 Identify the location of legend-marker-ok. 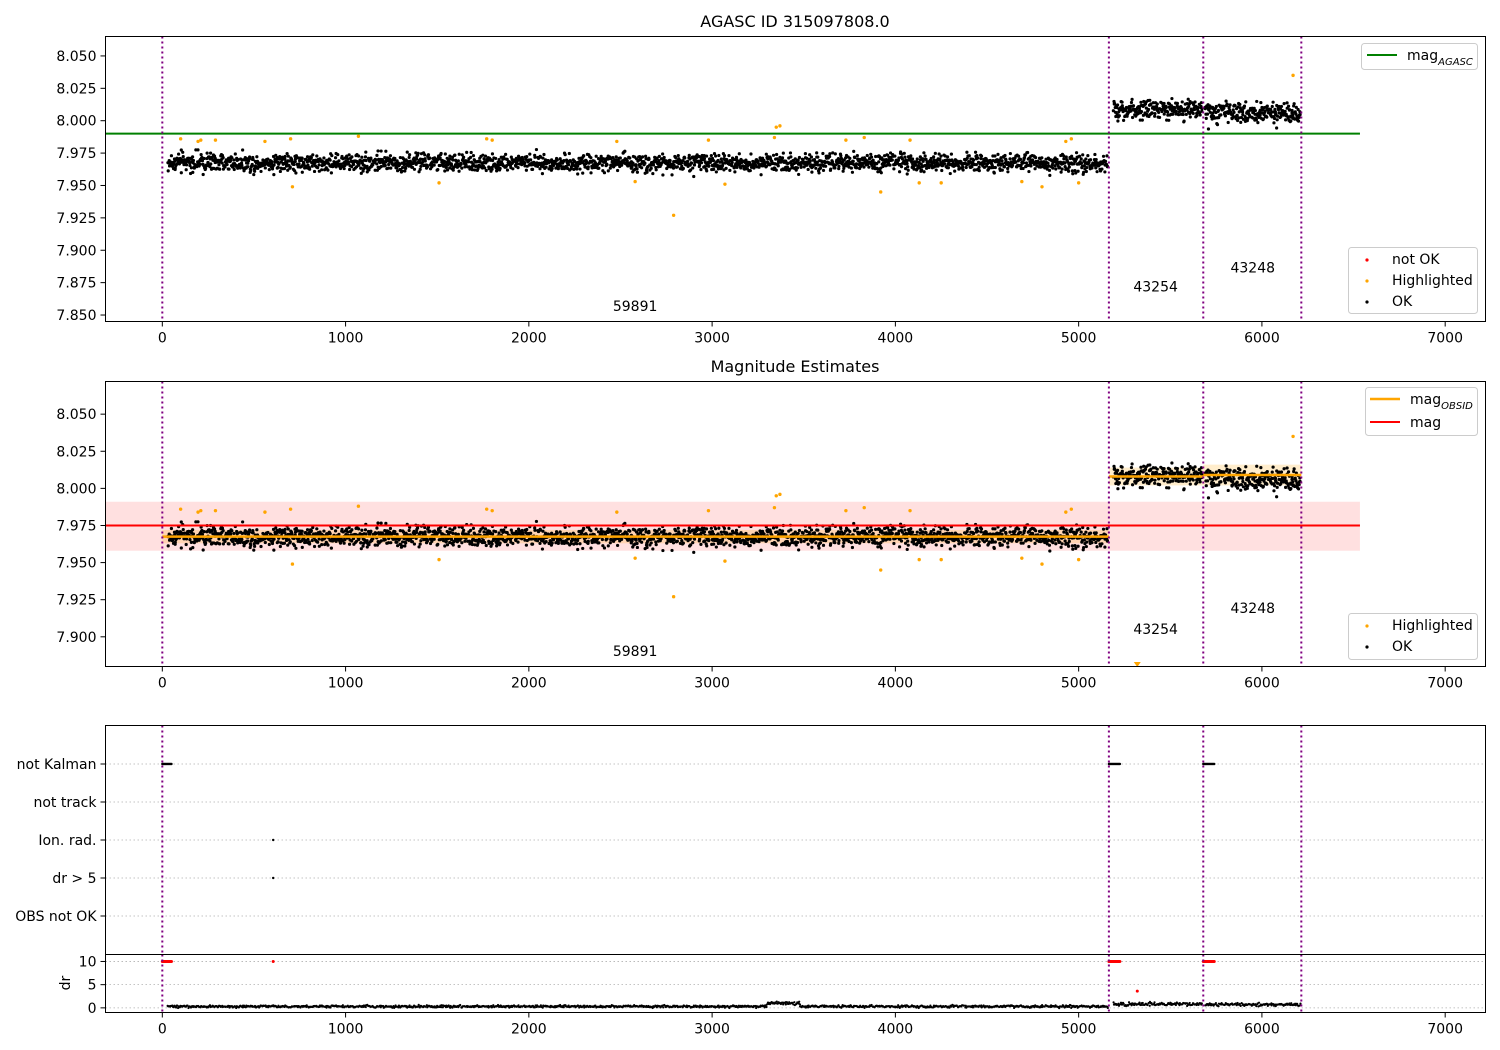
(1367, 302).